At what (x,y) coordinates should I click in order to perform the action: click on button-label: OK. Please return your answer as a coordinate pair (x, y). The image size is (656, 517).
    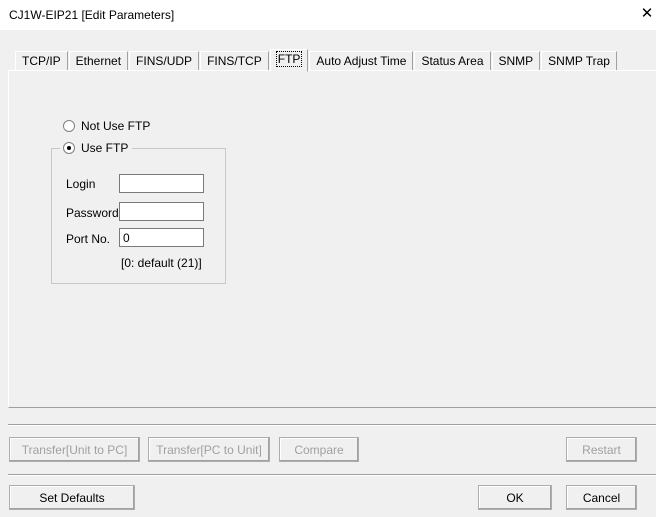
    Looking at the image, I should click on (515, 497).